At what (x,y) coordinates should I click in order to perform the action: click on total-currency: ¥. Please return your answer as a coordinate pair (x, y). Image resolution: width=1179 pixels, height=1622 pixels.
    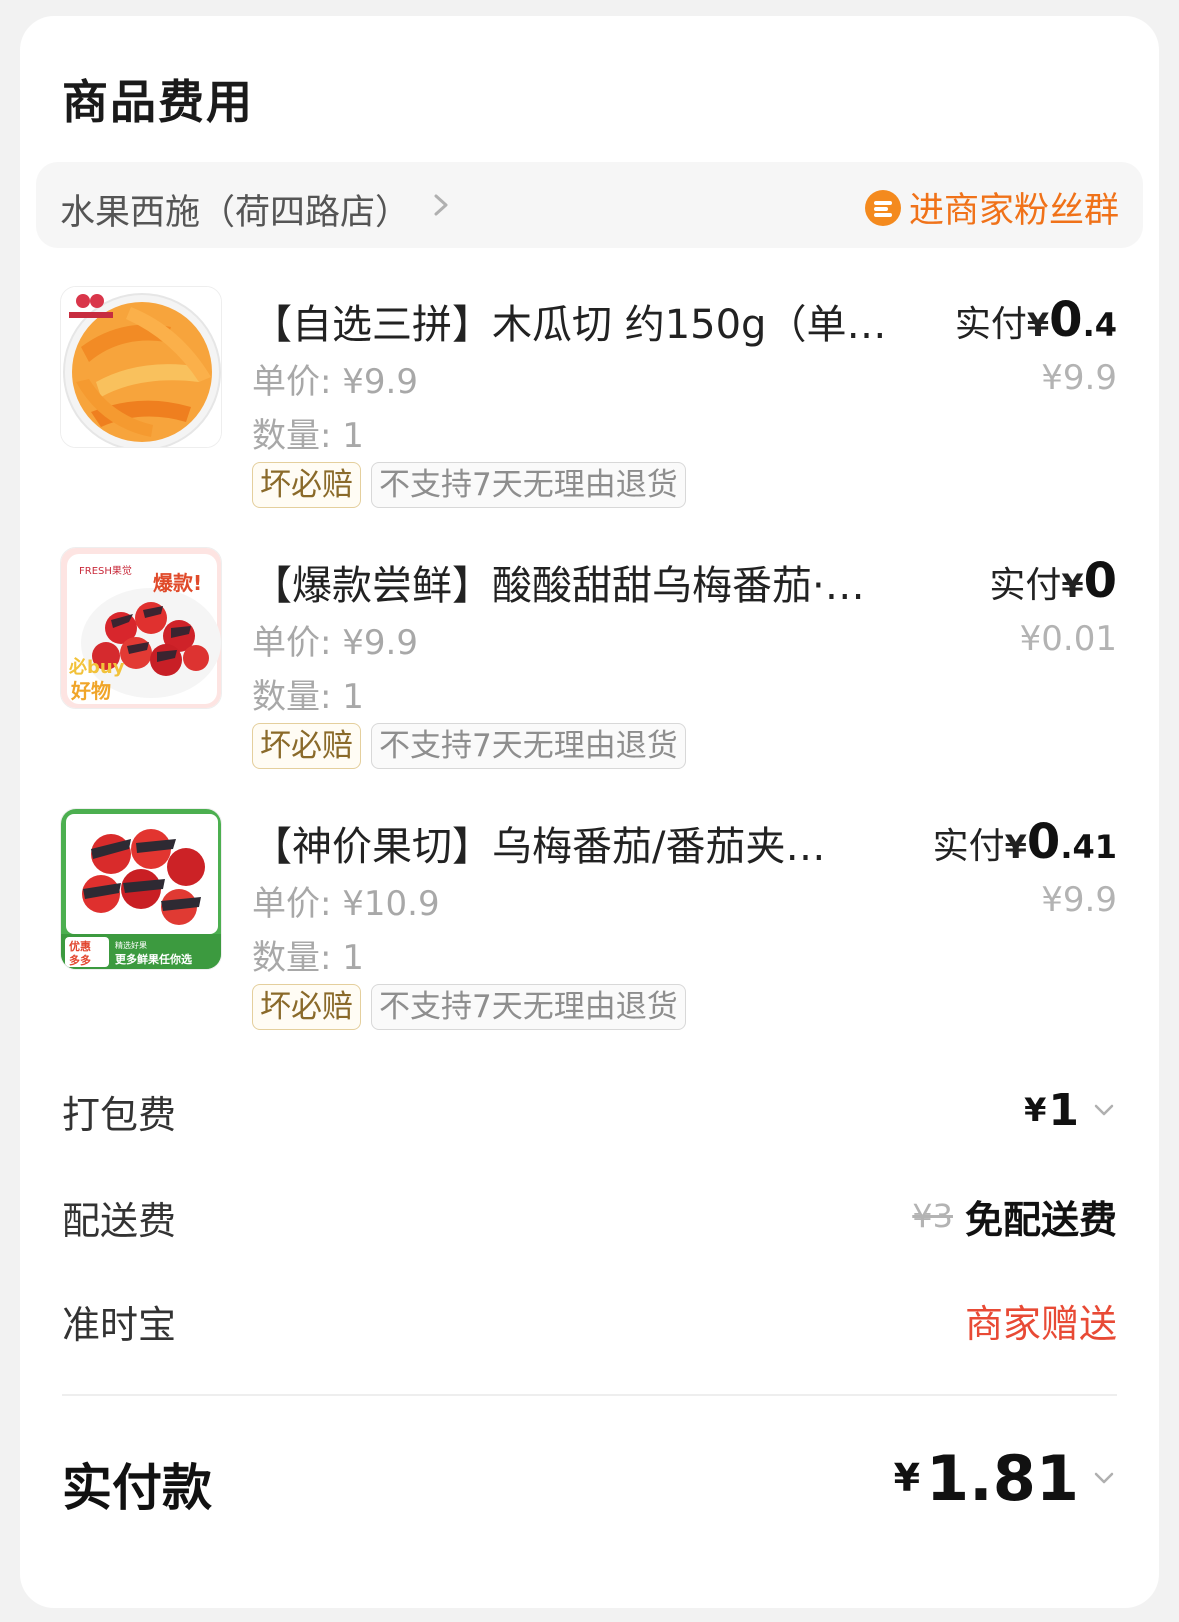
    Looking at the image, I should click on (907, 1478).